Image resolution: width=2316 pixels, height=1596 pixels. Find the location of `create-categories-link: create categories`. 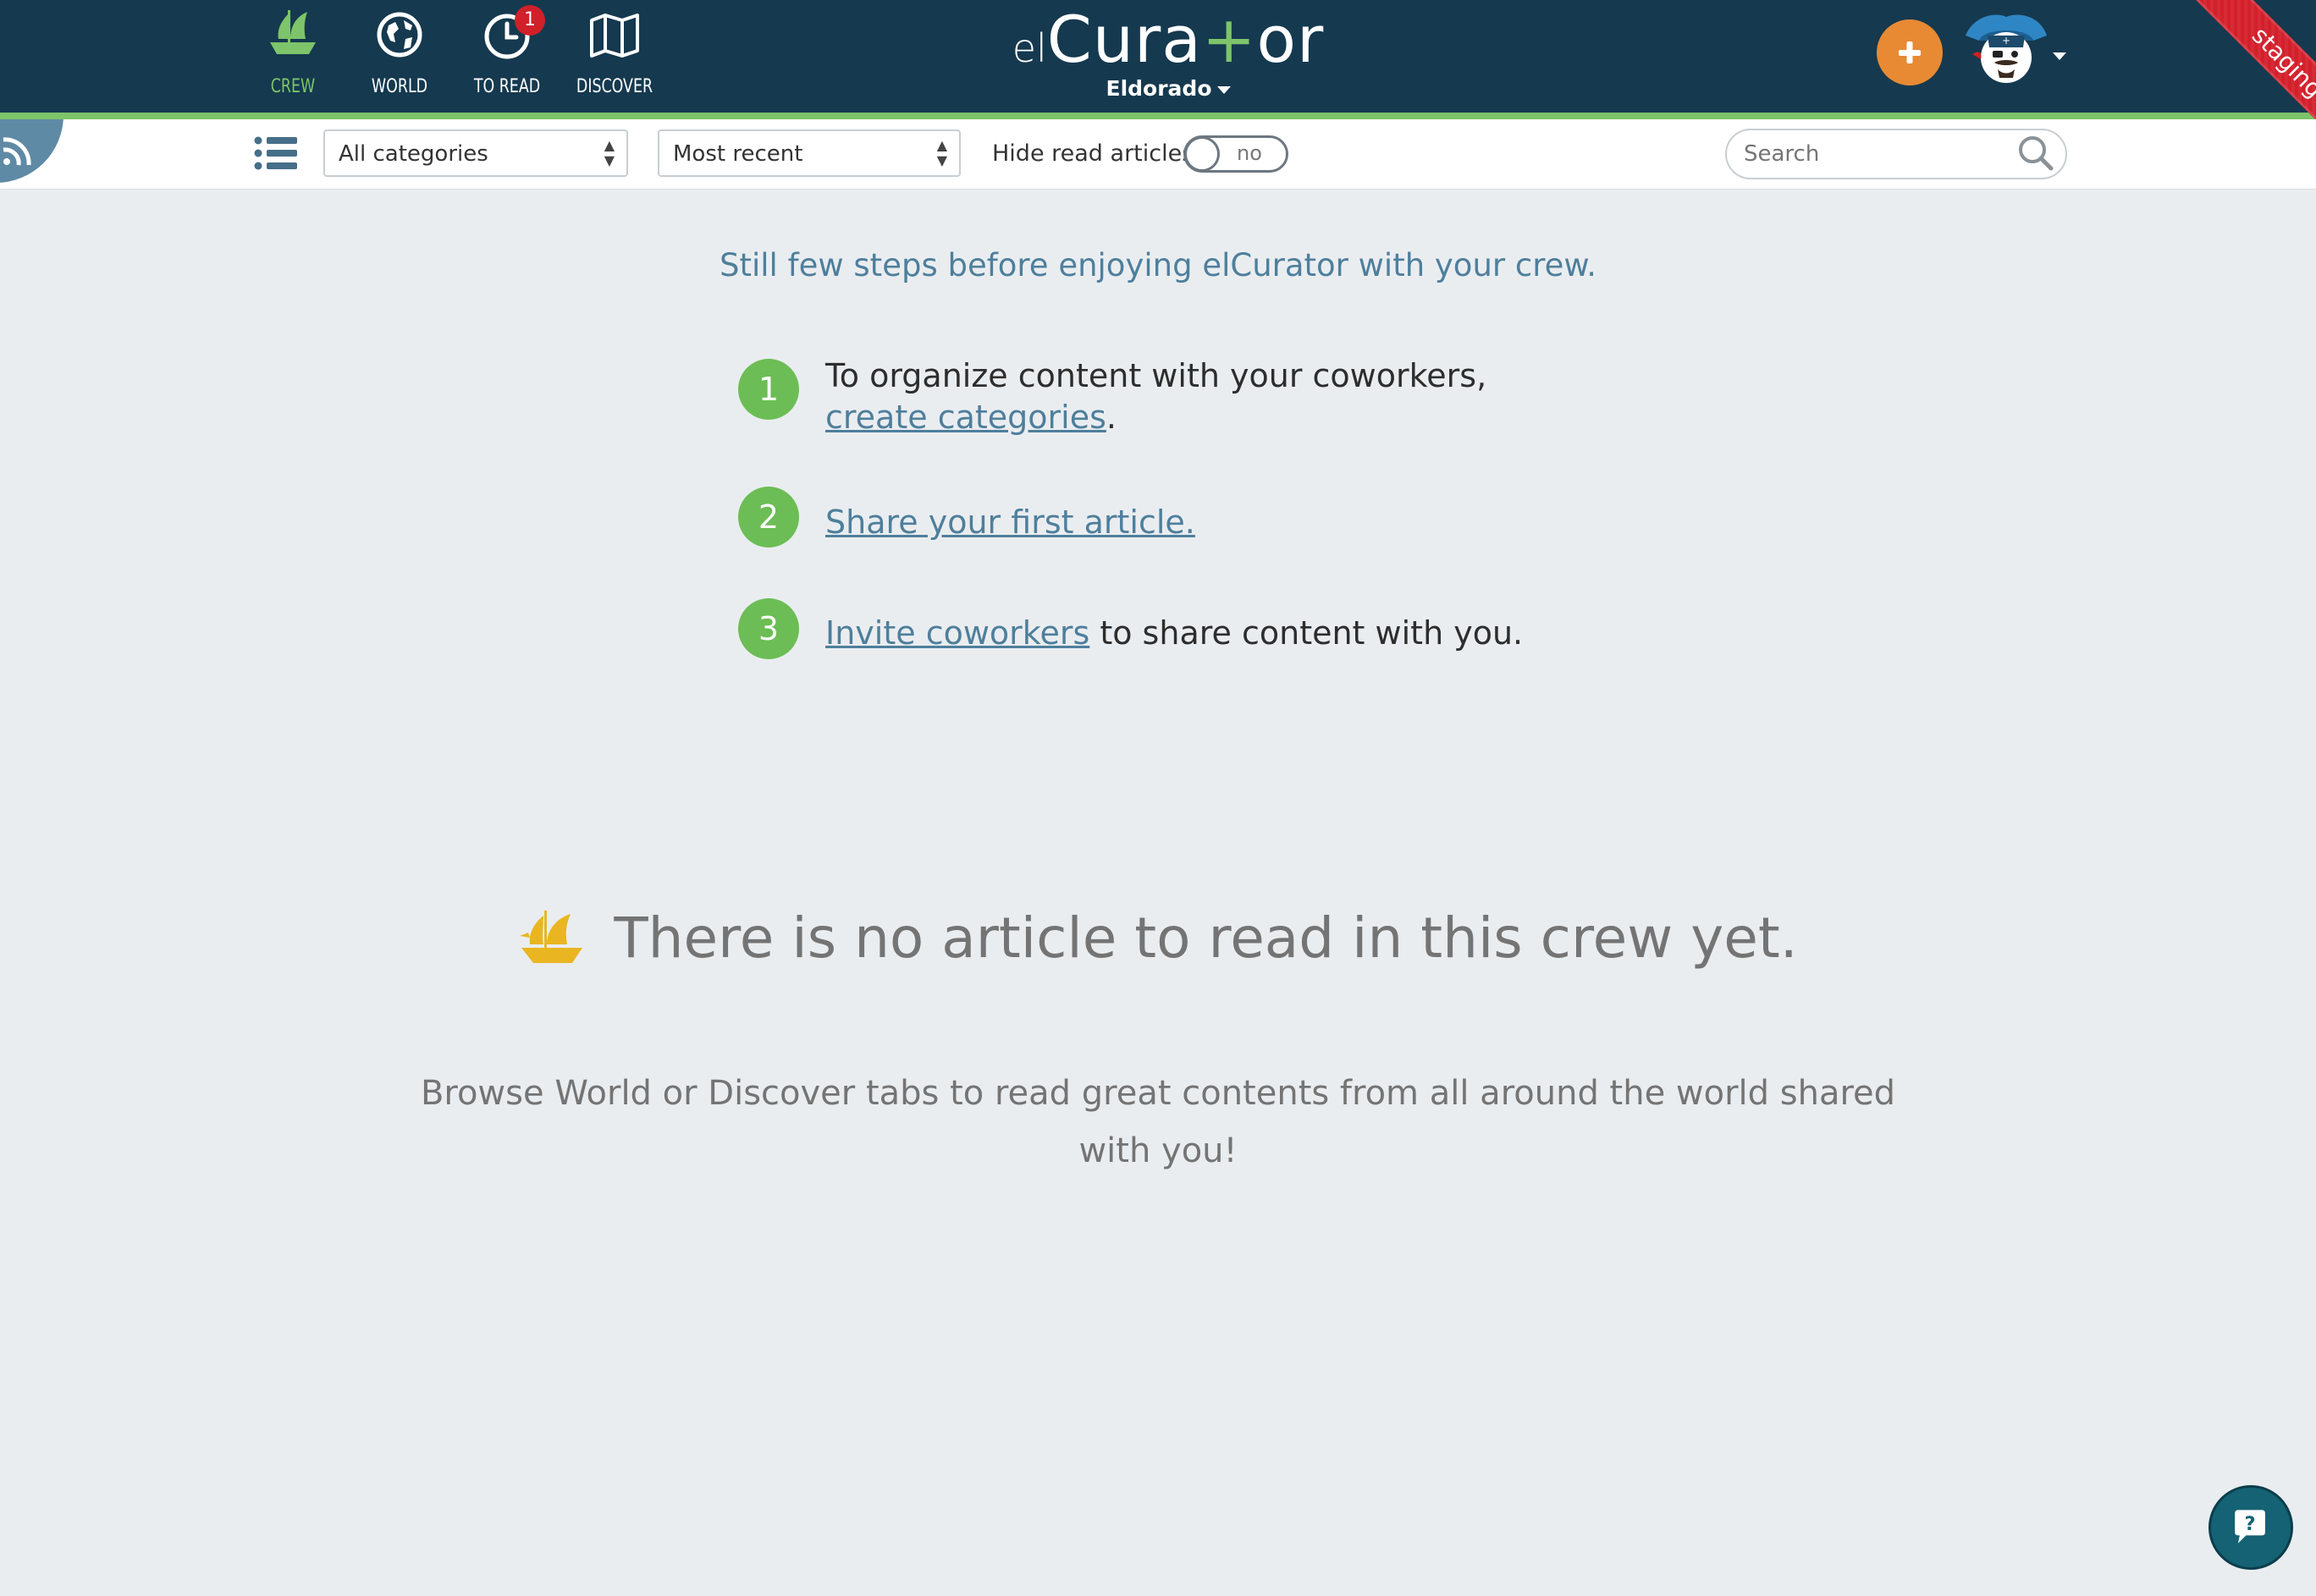

create-categories-link: create categories is located at coordinates (965, 417).